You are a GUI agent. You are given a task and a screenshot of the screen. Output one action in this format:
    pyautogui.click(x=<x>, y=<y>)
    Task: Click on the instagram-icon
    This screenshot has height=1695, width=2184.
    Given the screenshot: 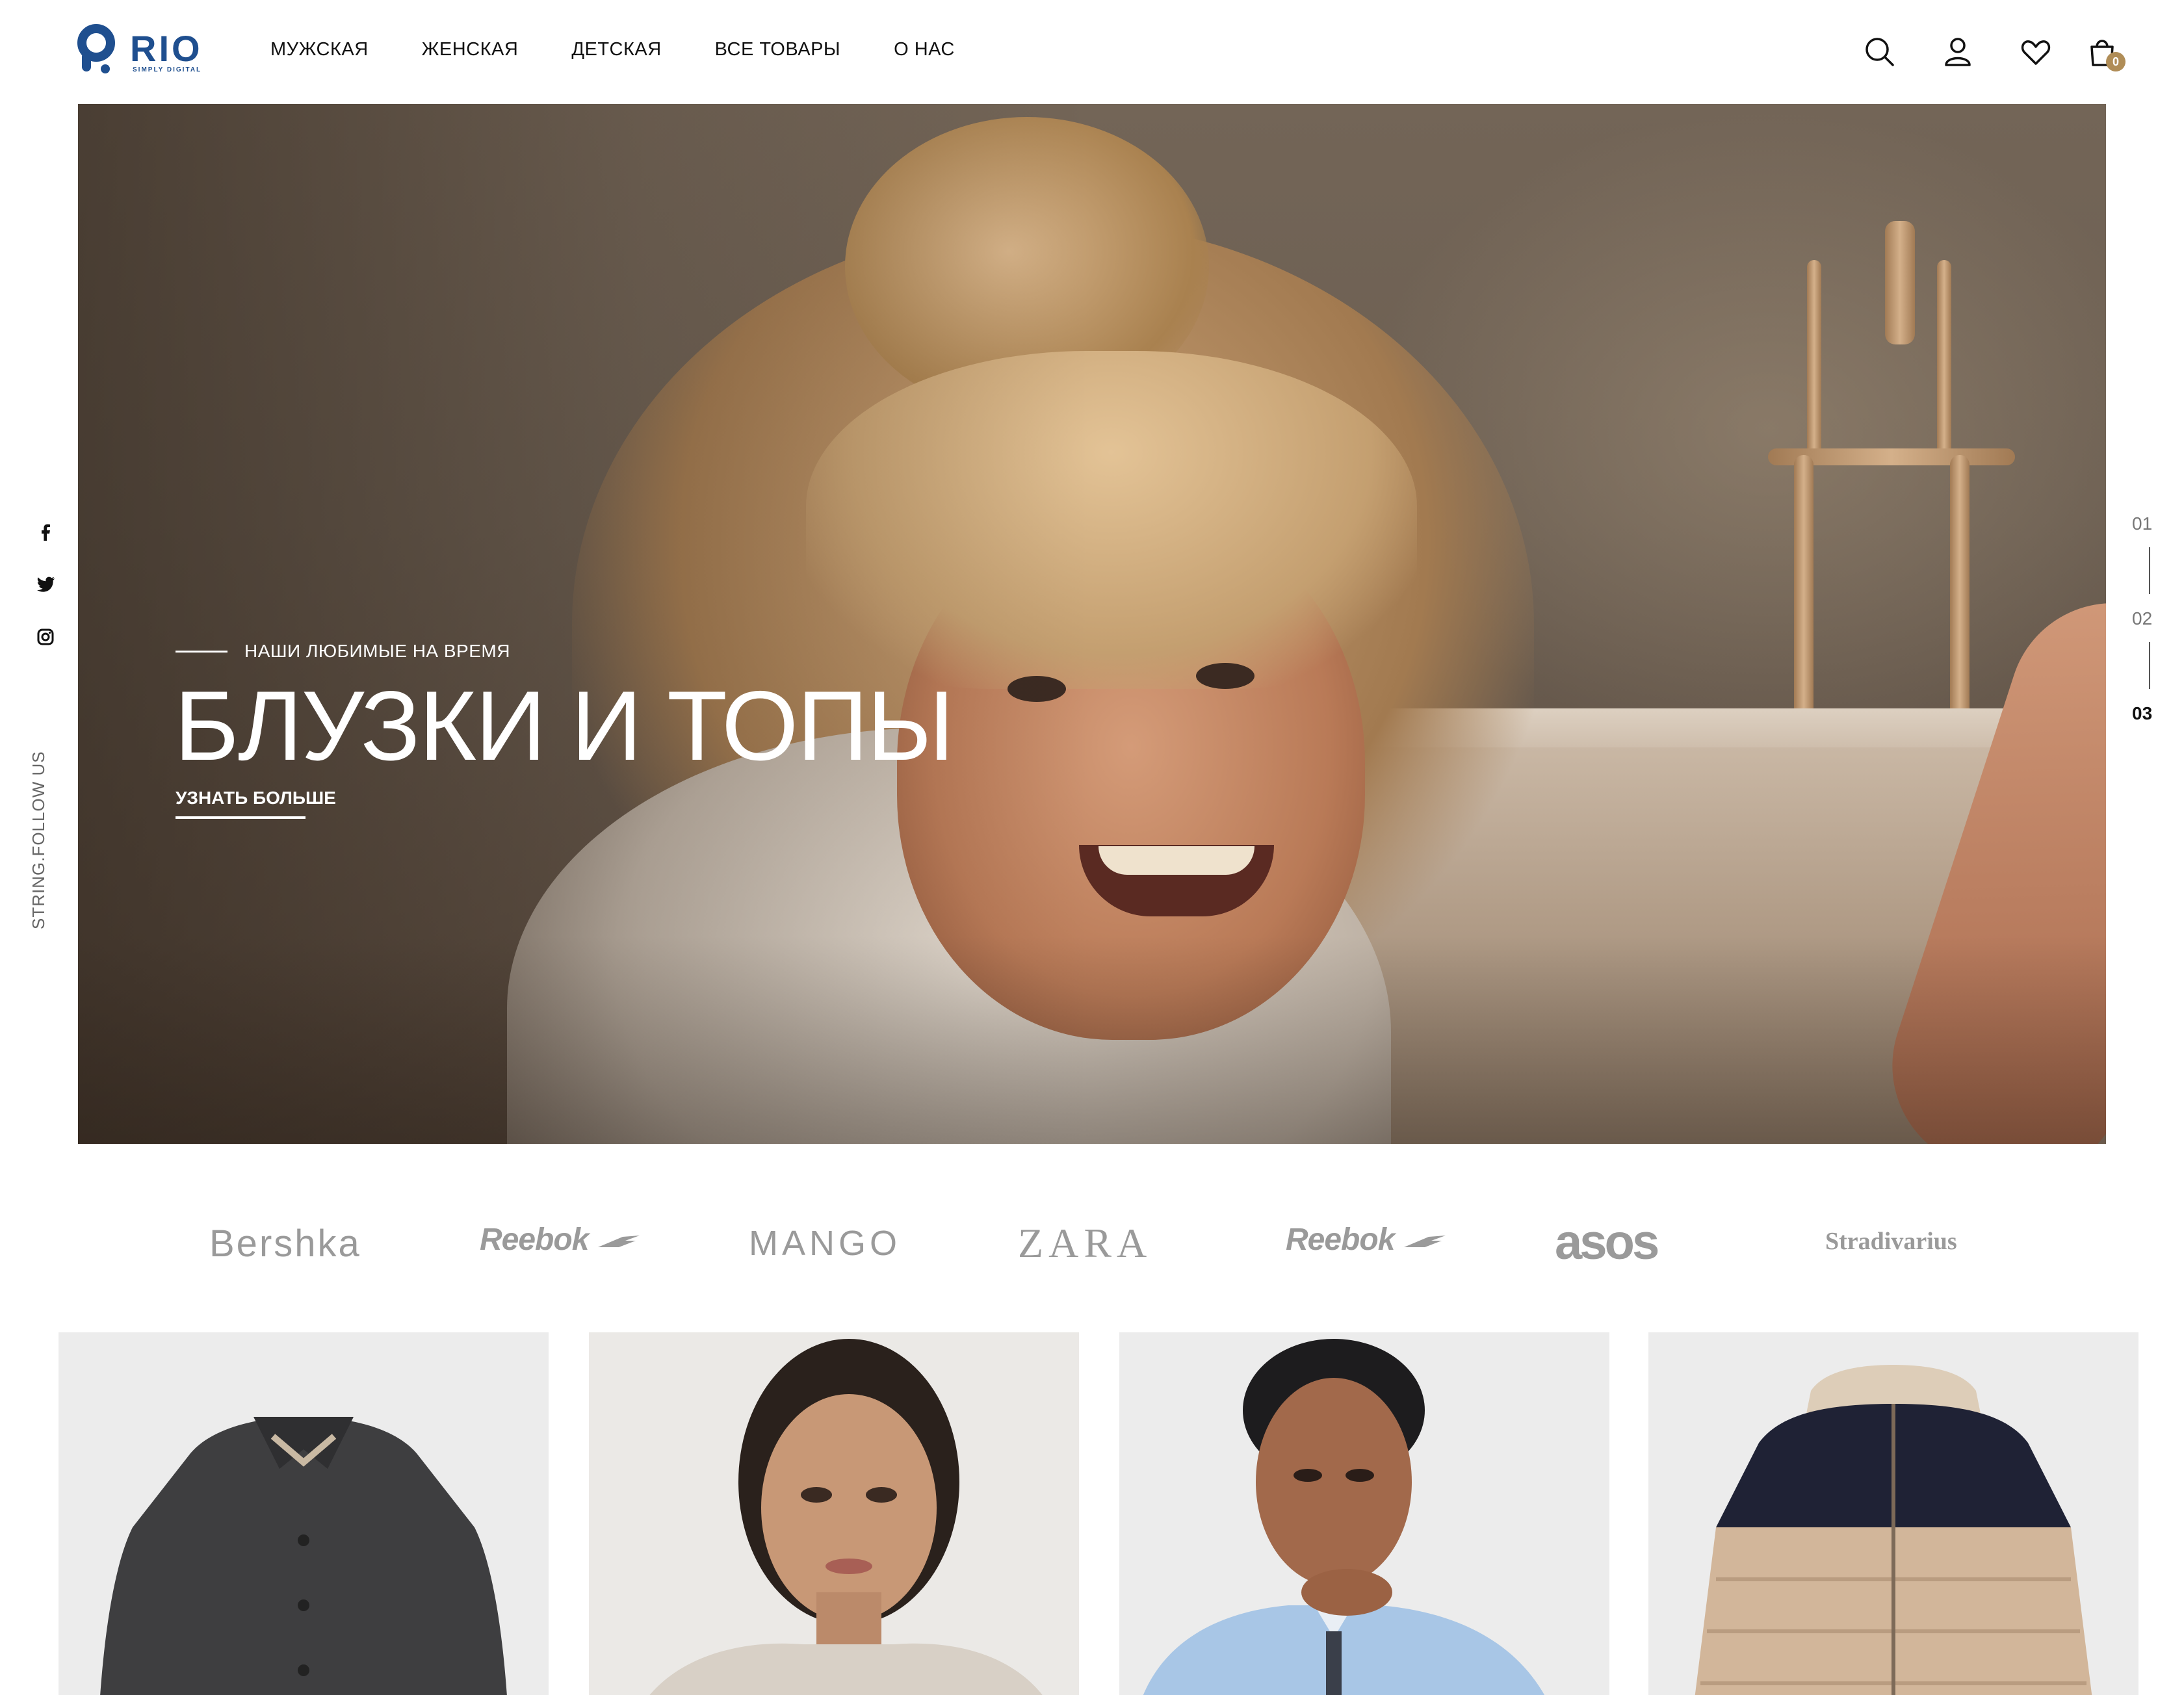 What is the action you would take?
    pyautogui.click(x=45, y=637)
    